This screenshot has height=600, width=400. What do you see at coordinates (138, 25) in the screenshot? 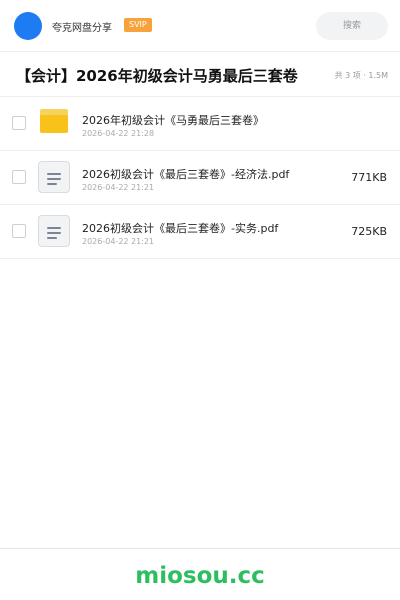
I see `svip-badge: SVIP` at bounding box center [138, 25].